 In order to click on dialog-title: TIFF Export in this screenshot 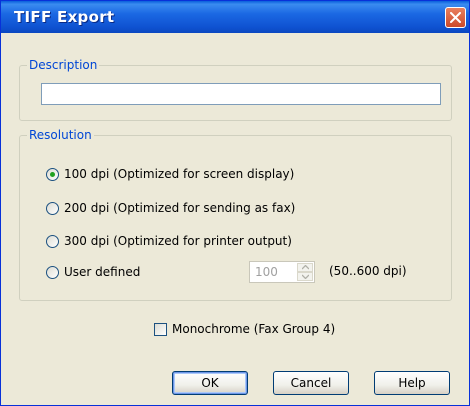, I will do `click(64, 17)`.